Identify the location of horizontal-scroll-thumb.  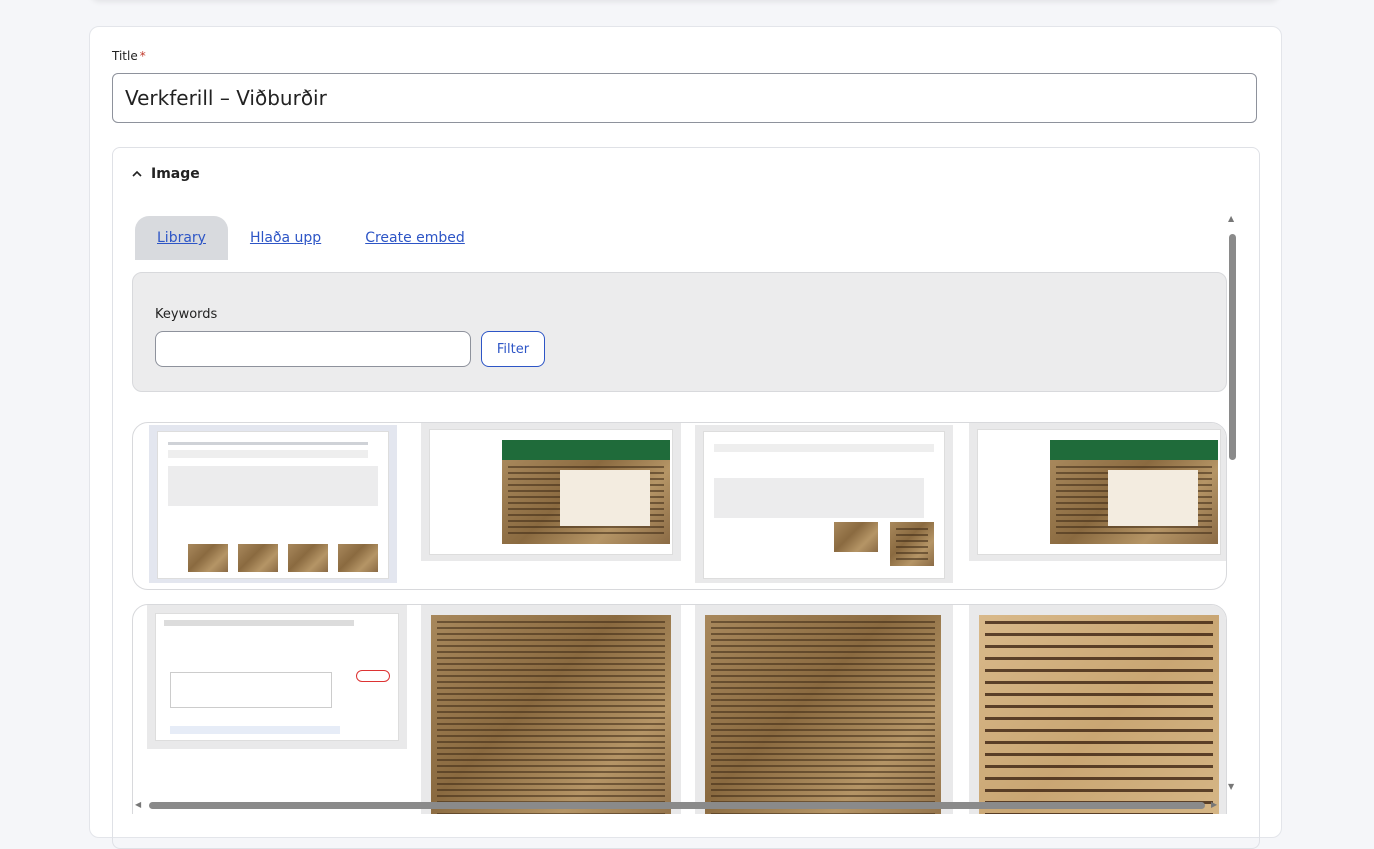
(677, 805).